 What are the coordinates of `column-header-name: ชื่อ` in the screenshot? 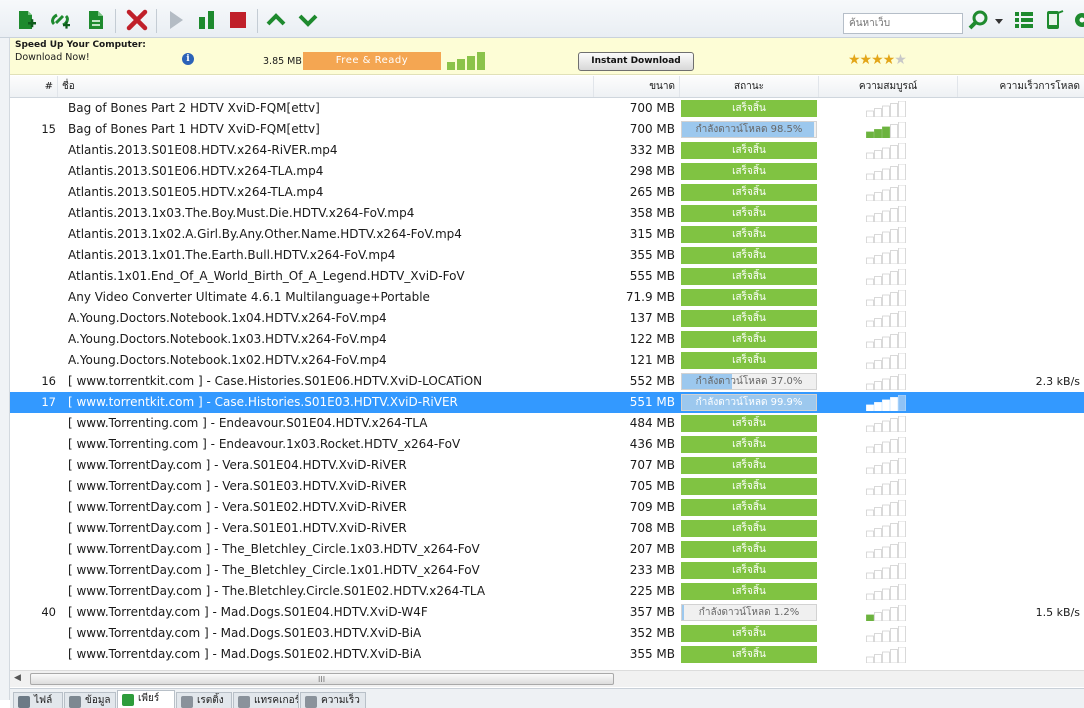 It's located at (326, 86).